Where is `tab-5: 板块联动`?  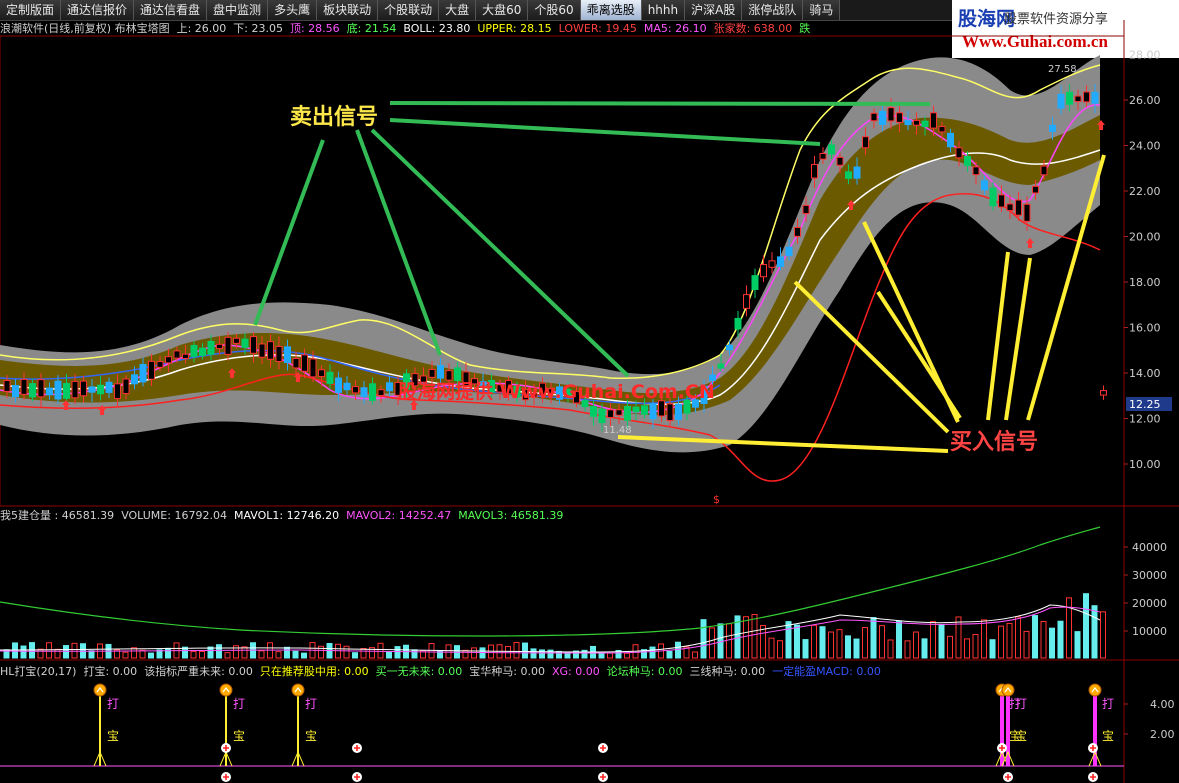
tab-5: 板块联动 is located at coordinates (348, 10).